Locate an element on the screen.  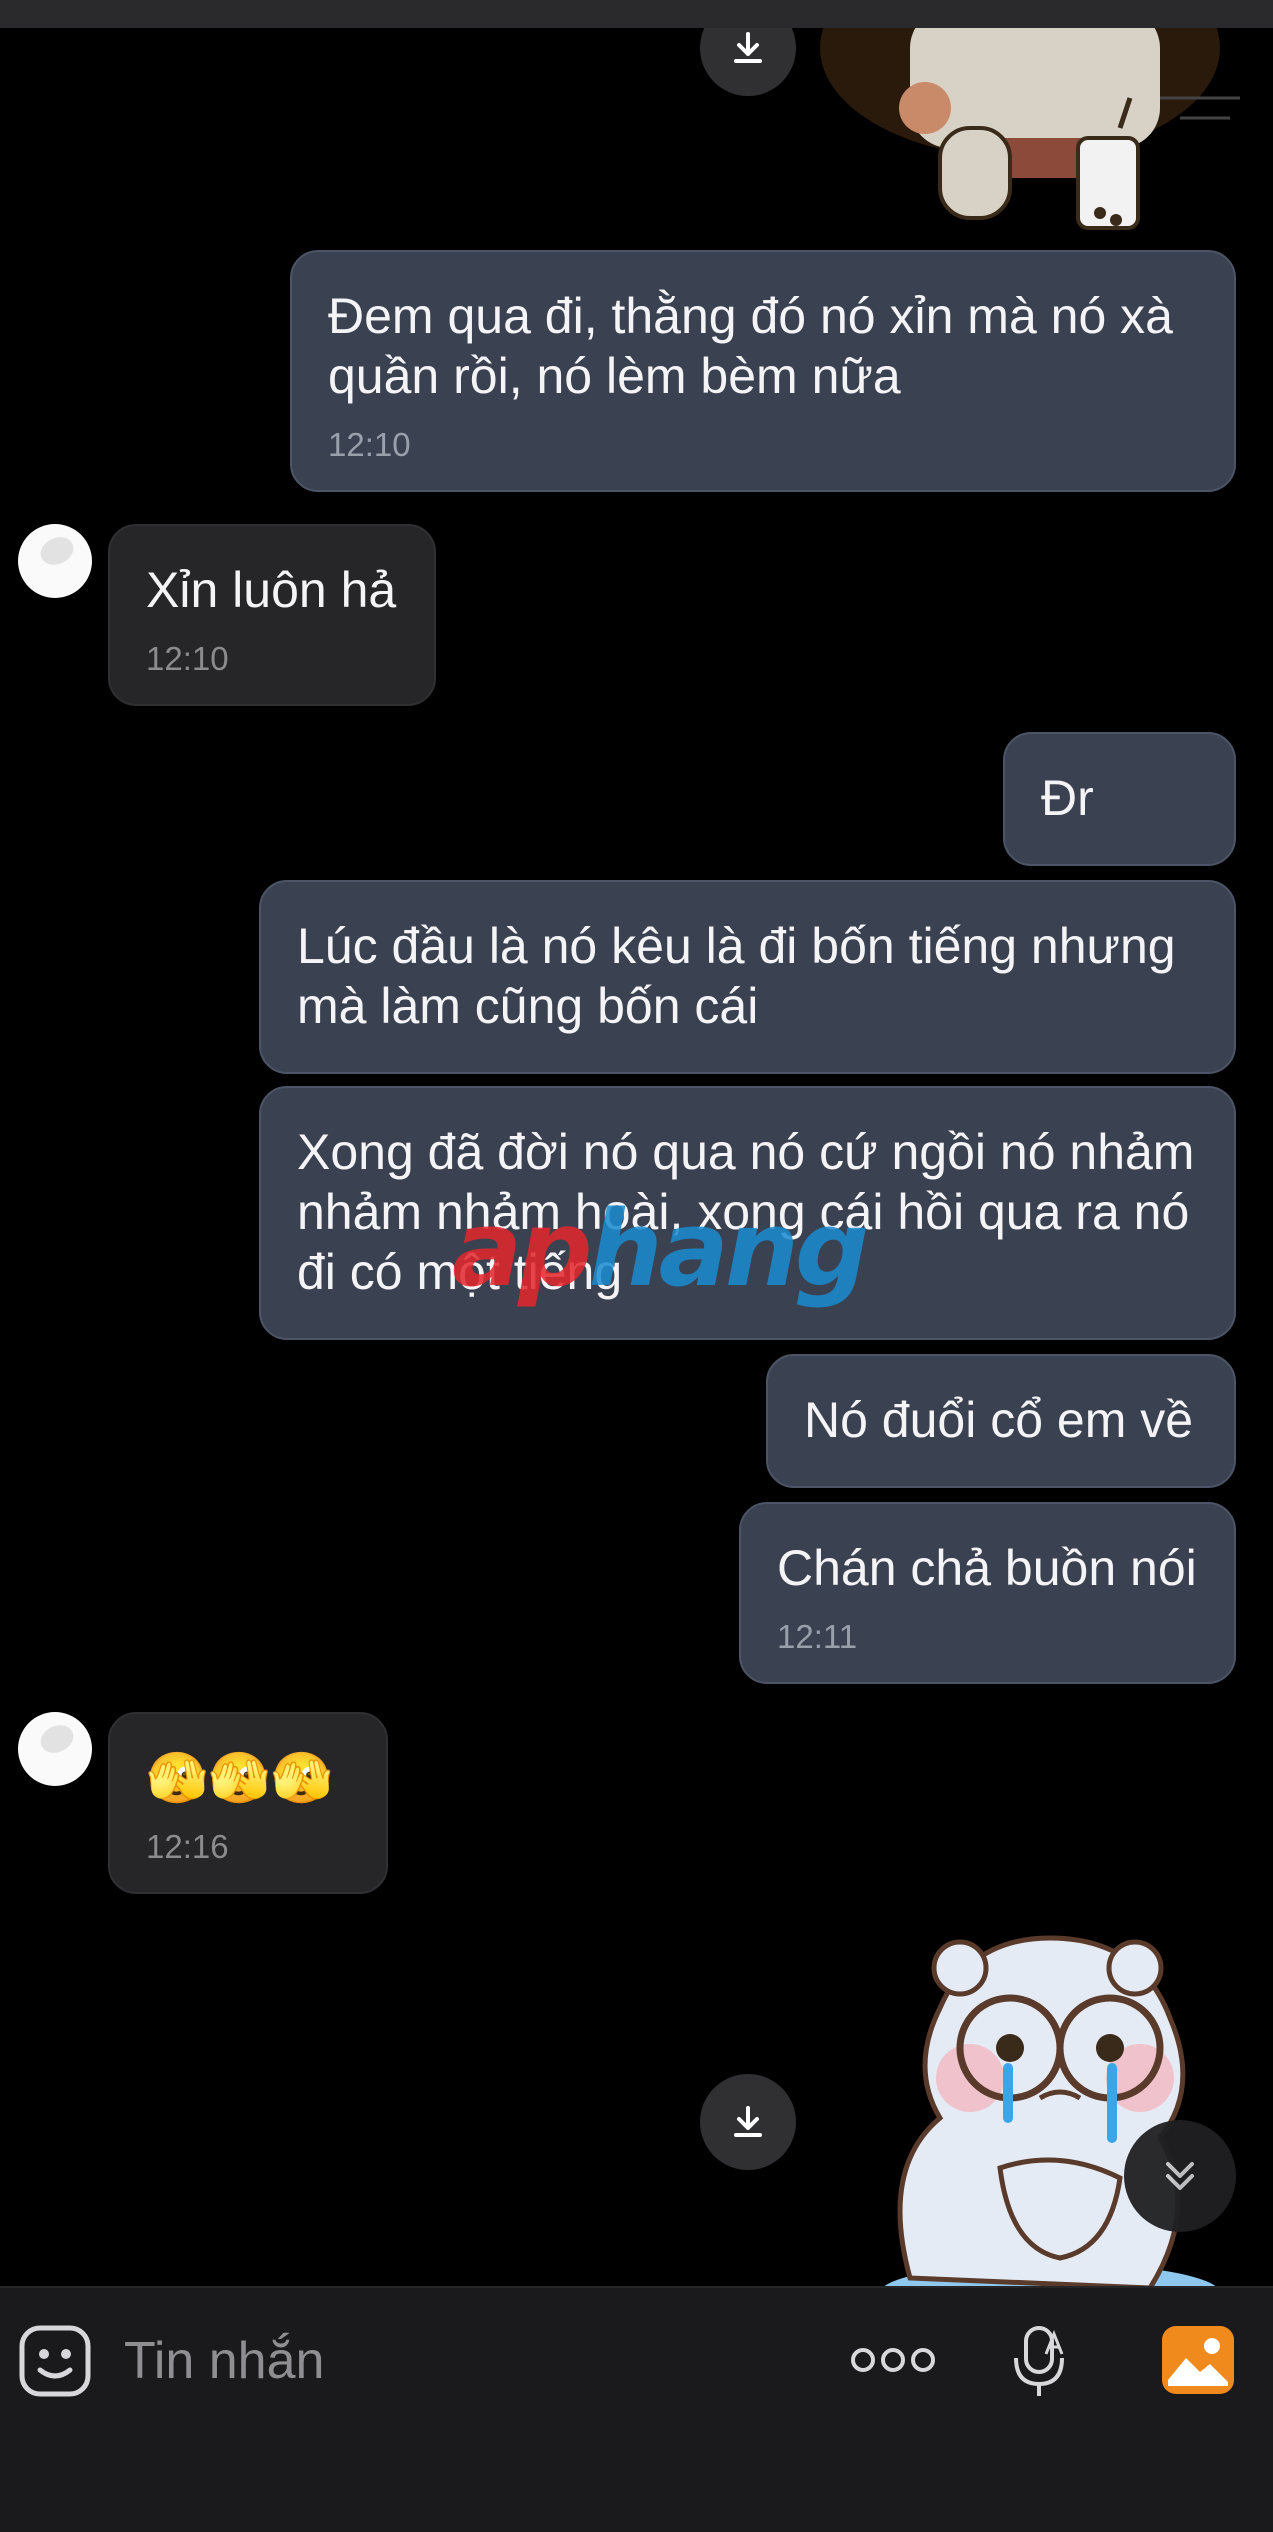
sticker-top is located at coordinates (1030, 138).